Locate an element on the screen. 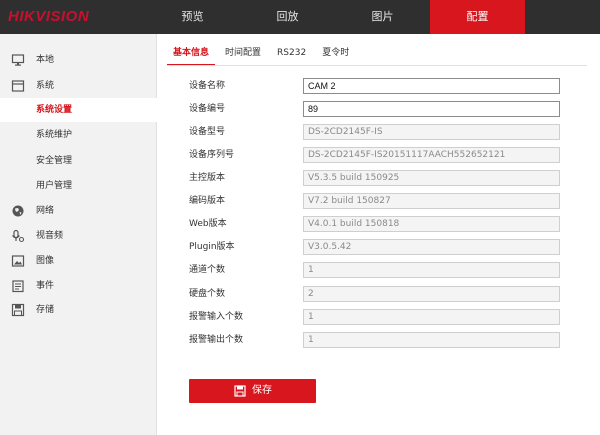  sidebar-item-security: 安全管理 is located at coordinates (78, 161).